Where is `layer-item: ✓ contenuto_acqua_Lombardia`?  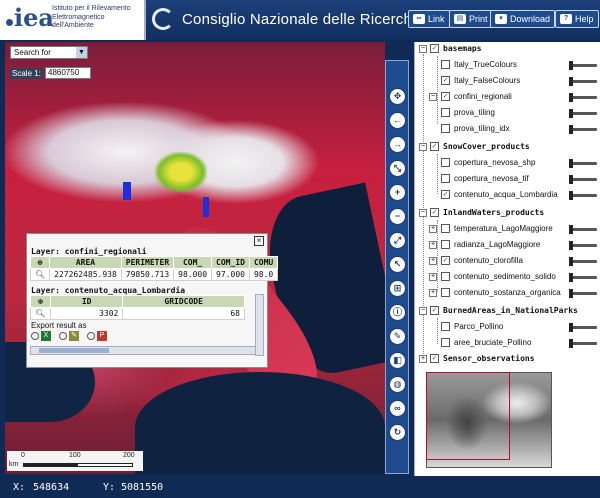
layer-item: ✓ contenuto_acqua_Lombardia is located at coordinates (507, 195).